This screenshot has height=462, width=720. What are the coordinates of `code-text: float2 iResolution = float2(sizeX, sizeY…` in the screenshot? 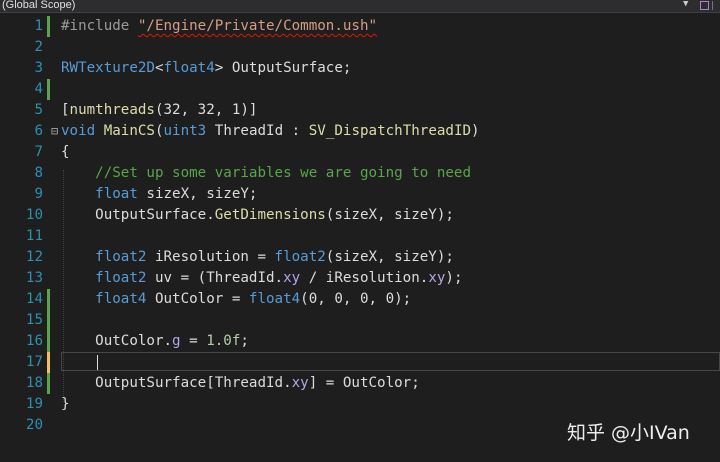 It's located at (257, 257).